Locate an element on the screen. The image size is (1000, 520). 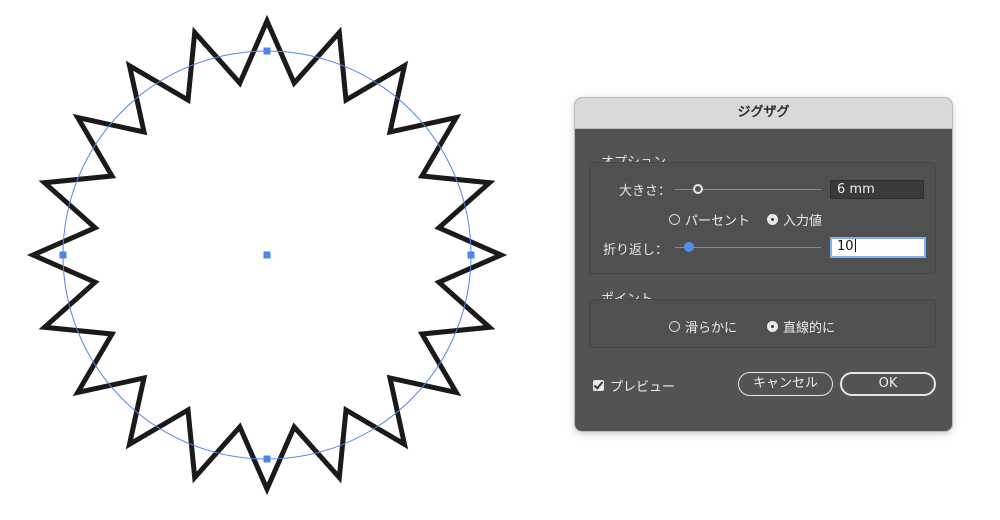
points-corner-radio: 直線的に is located at coordinates (801, 326).